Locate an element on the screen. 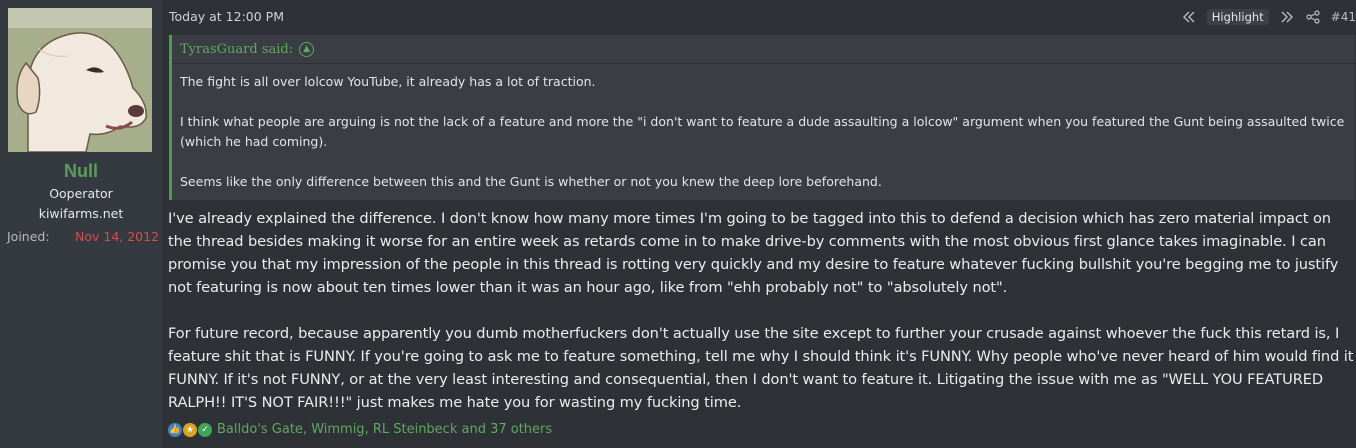  quote-header: TyrasGuard said: ▲ is located at coordinates (763, 49).